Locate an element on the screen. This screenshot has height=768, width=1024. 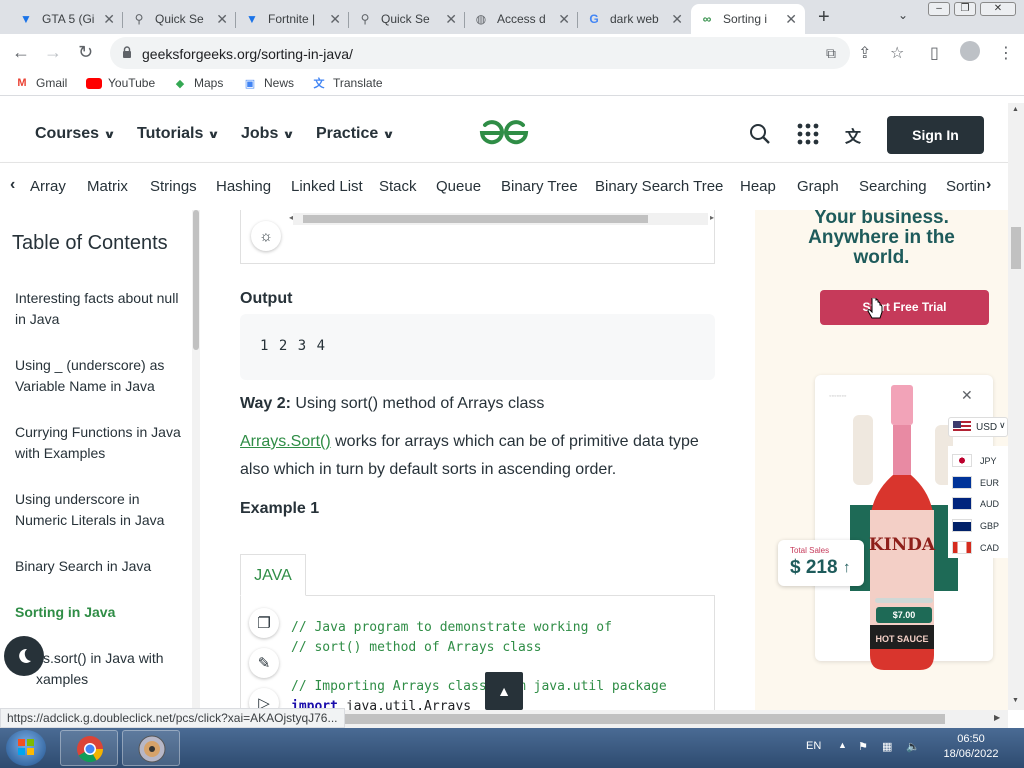
tab-quick-search-1: ⚲ Quick Se ✕ is located at coordinates (179, 19).